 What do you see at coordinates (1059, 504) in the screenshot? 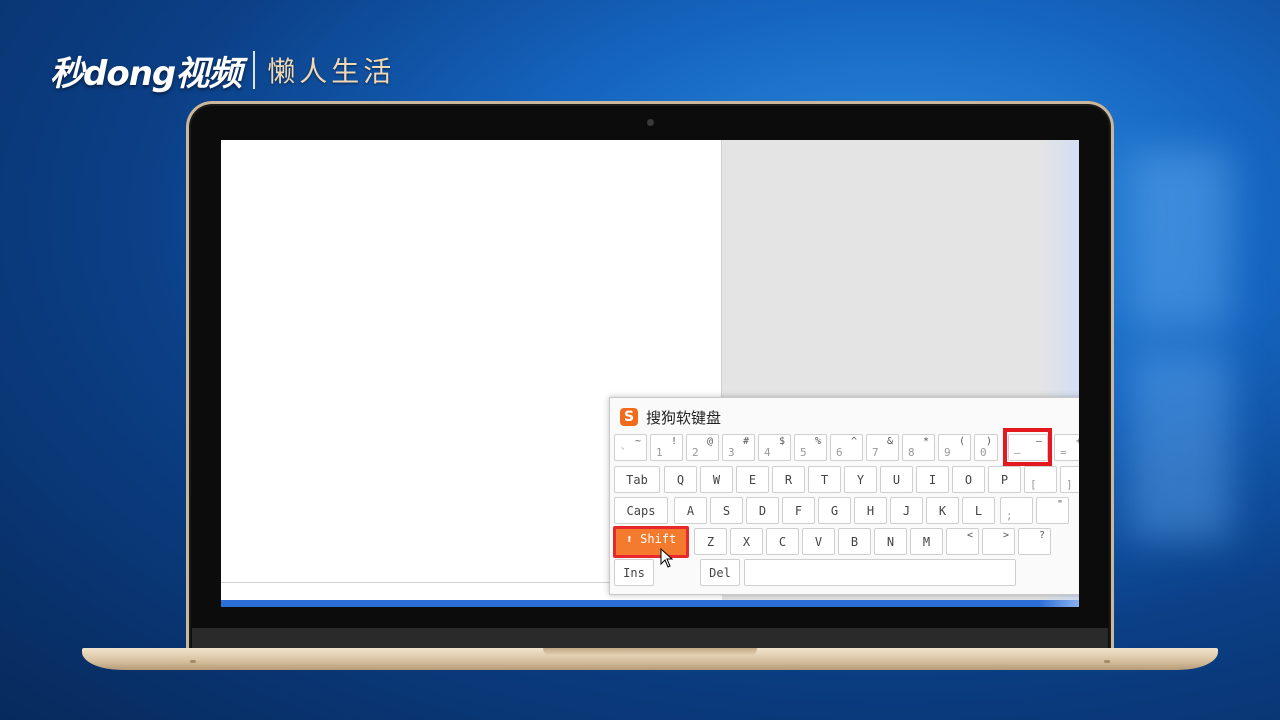
I see `key-shift-char: "` at bounding box center [1059, 504].